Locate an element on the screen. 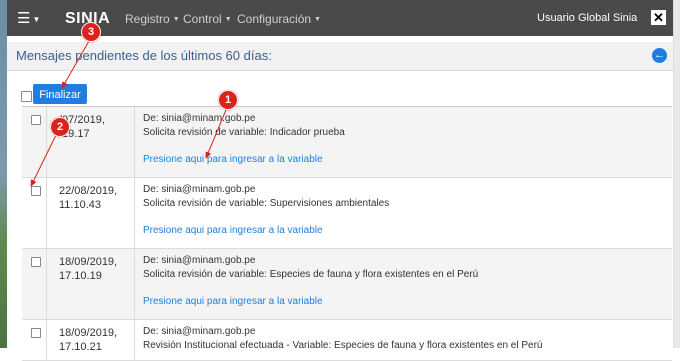 Image resolution: width=680 pixels, height=361 pixels. desktop-background-strip is located at coordinates (3, 174).